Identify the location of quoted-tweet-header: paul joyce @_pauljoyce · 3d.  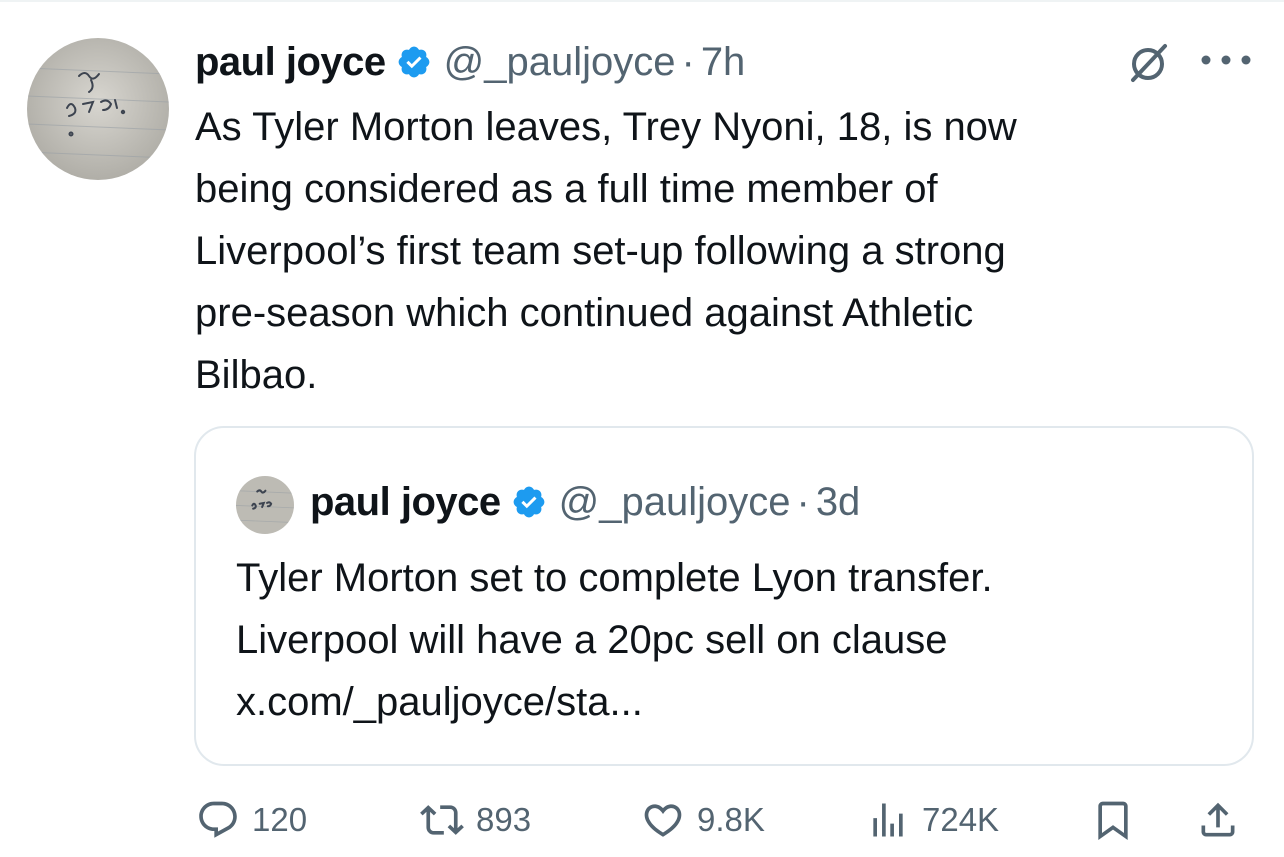
(585, 502).